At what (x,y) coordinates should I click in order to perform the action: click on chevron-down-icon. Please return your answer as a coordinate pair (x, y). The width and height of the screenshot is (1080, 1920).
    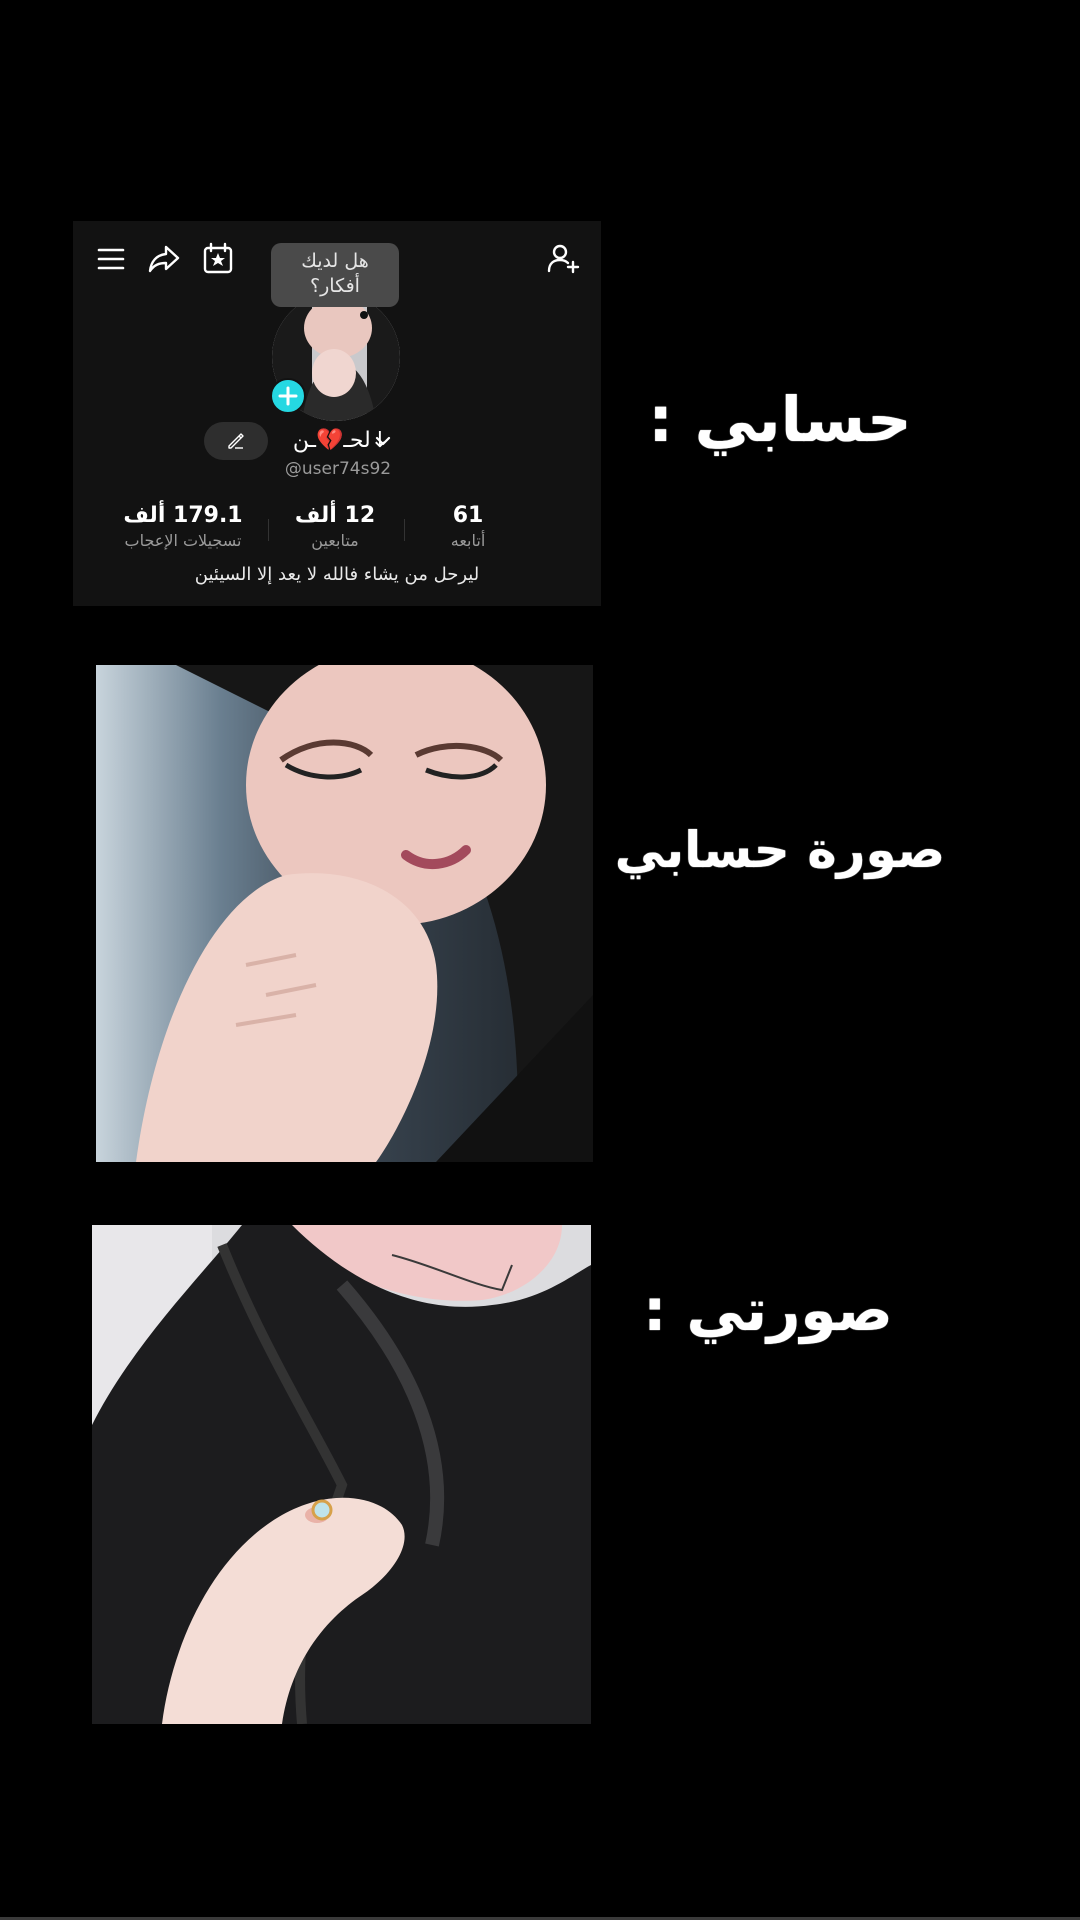
    Looking at the image, I should click on (383, 441).